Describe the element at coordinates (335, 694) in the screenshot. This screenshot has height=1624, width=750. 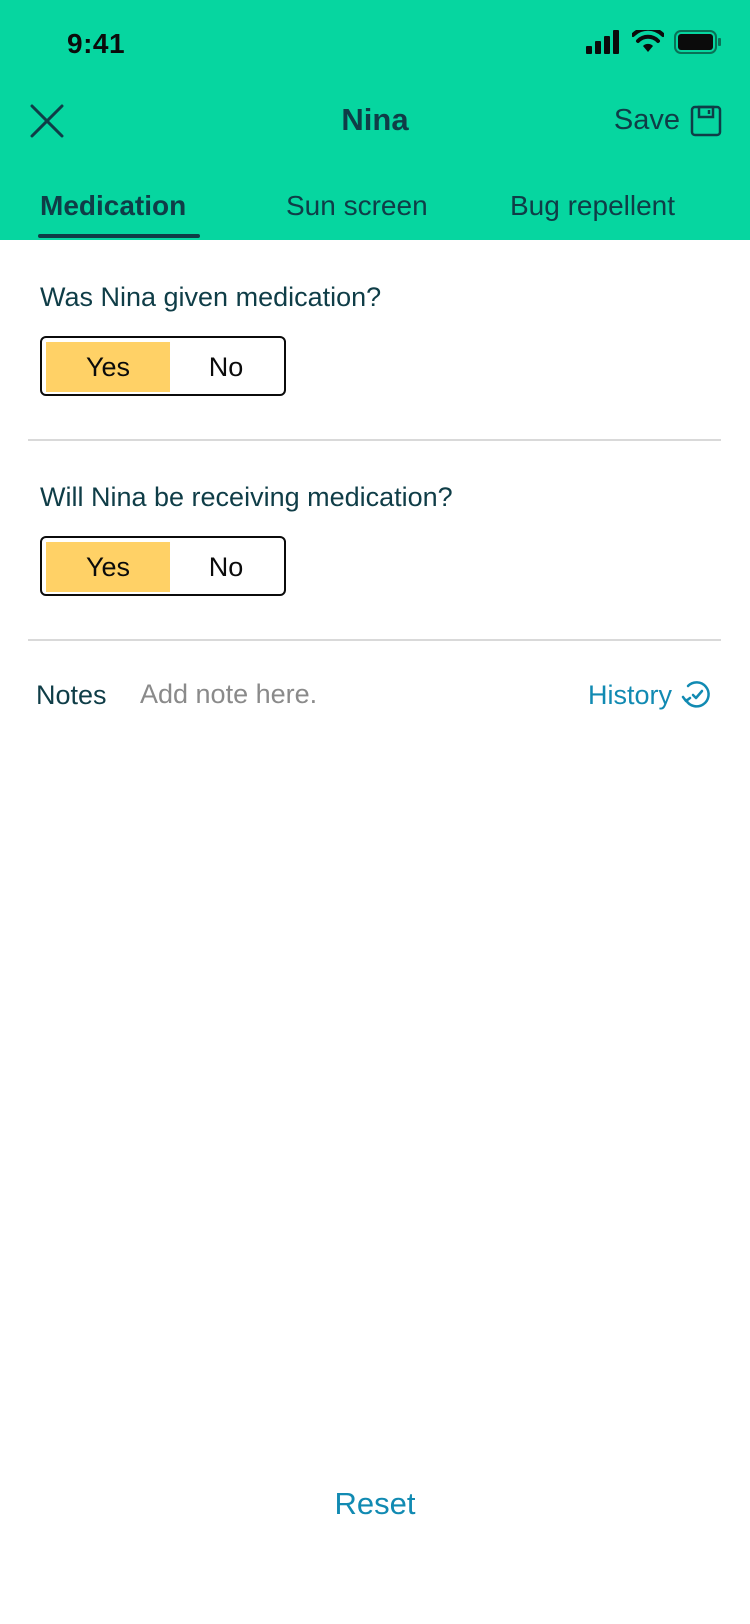
I see `notes-input` at that location.